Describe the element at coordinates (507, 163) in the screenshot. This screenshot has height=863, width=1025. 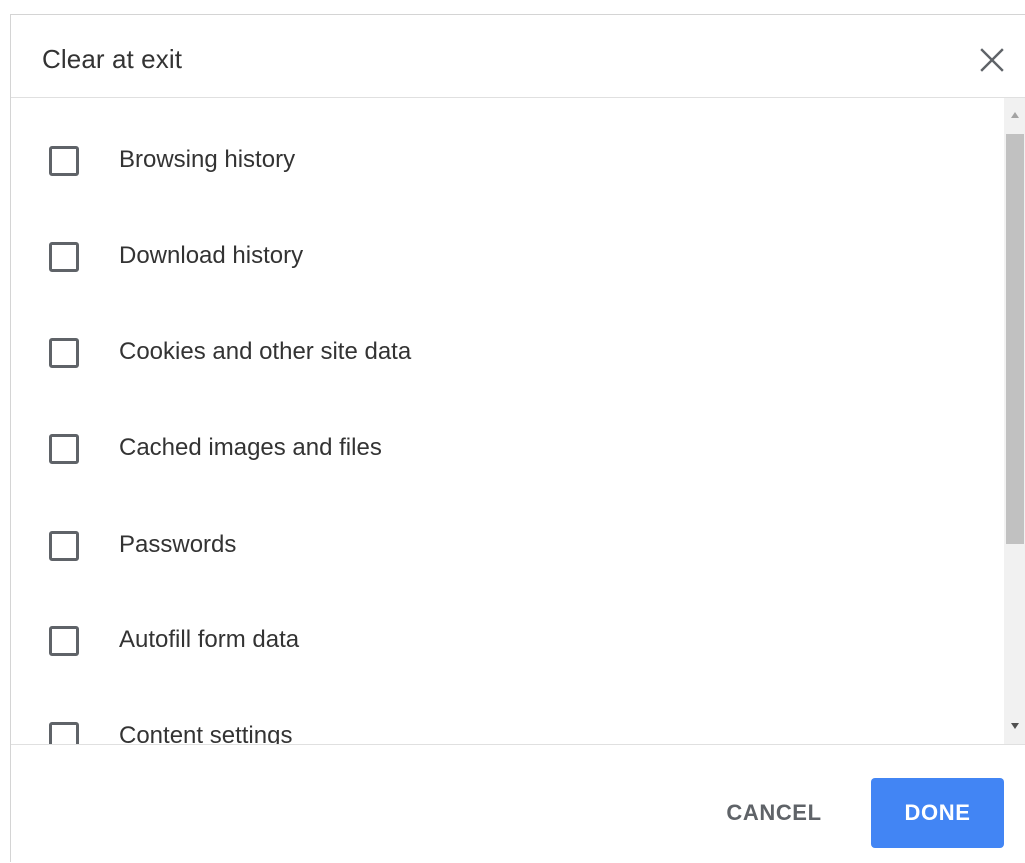
I see `option-browsing-history: Browsing history` at that location.